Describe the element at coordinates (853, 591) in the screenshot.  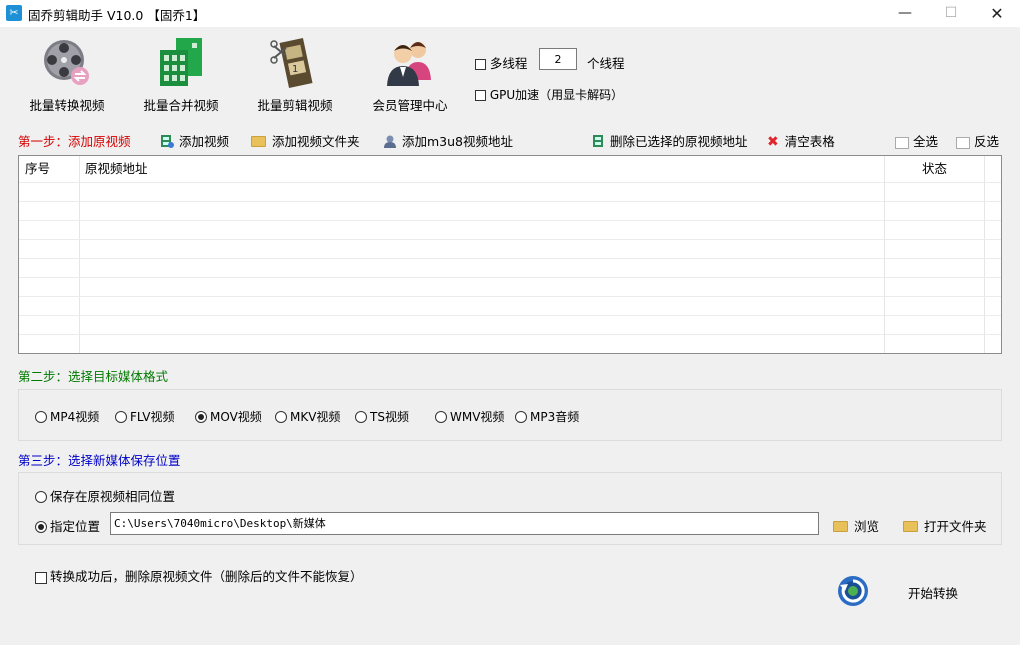
I see `start-convert-icon` at that location.